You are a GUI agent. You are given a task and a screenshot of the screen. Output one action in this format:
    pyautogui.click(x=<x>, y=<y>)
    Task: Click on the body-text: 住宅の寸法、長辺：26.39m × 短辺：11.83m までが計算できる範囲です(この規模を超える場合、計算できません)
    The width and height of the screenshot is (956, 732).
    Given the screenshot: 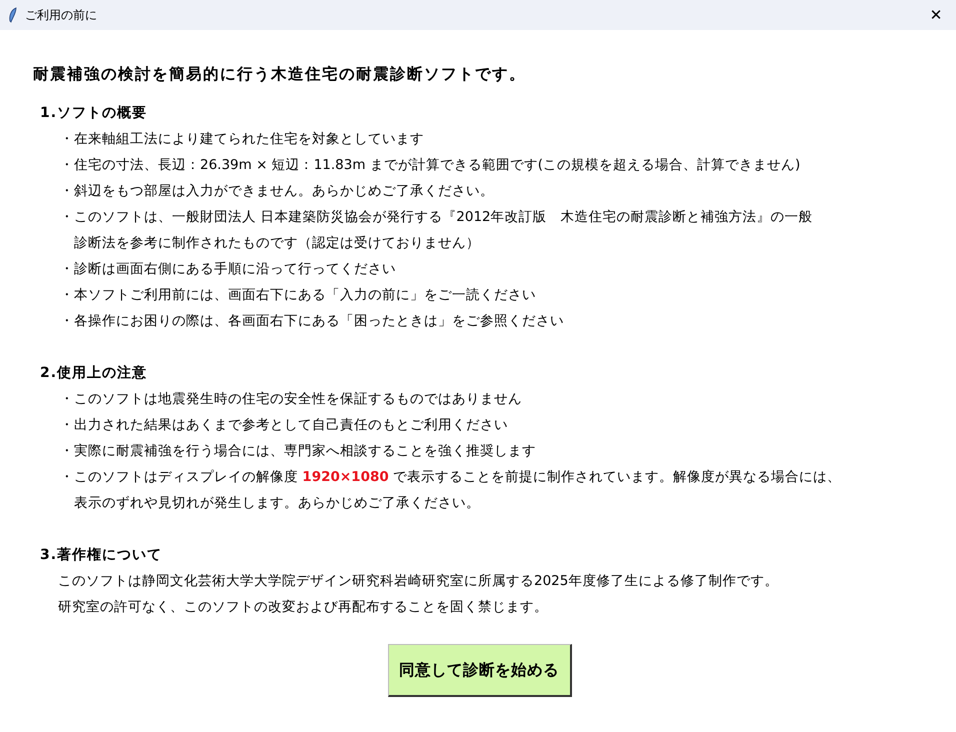 What is the action you would take?
    pyautogui.click(x=437, y=166)
    